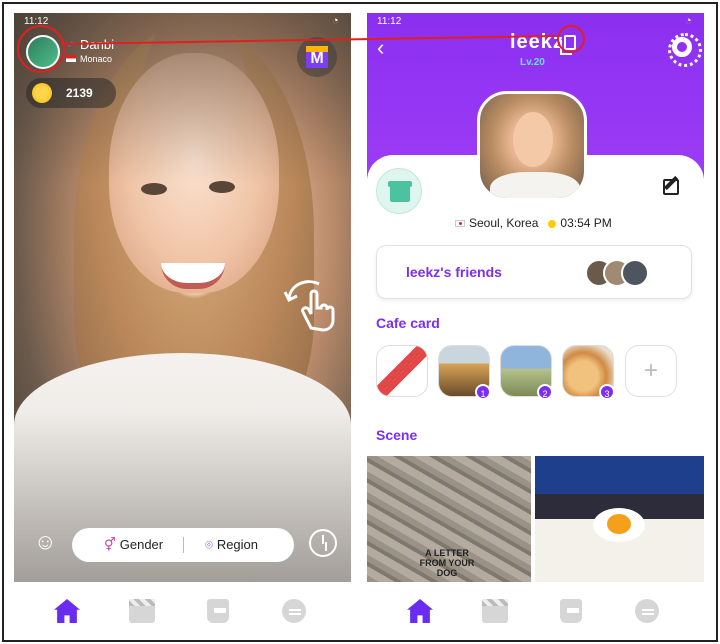 The image size is (720, 644). What do you see at coordinates (532, 62) in the screenshot?
I see `level-label: Lv.20` at bounding box center [532, 62].